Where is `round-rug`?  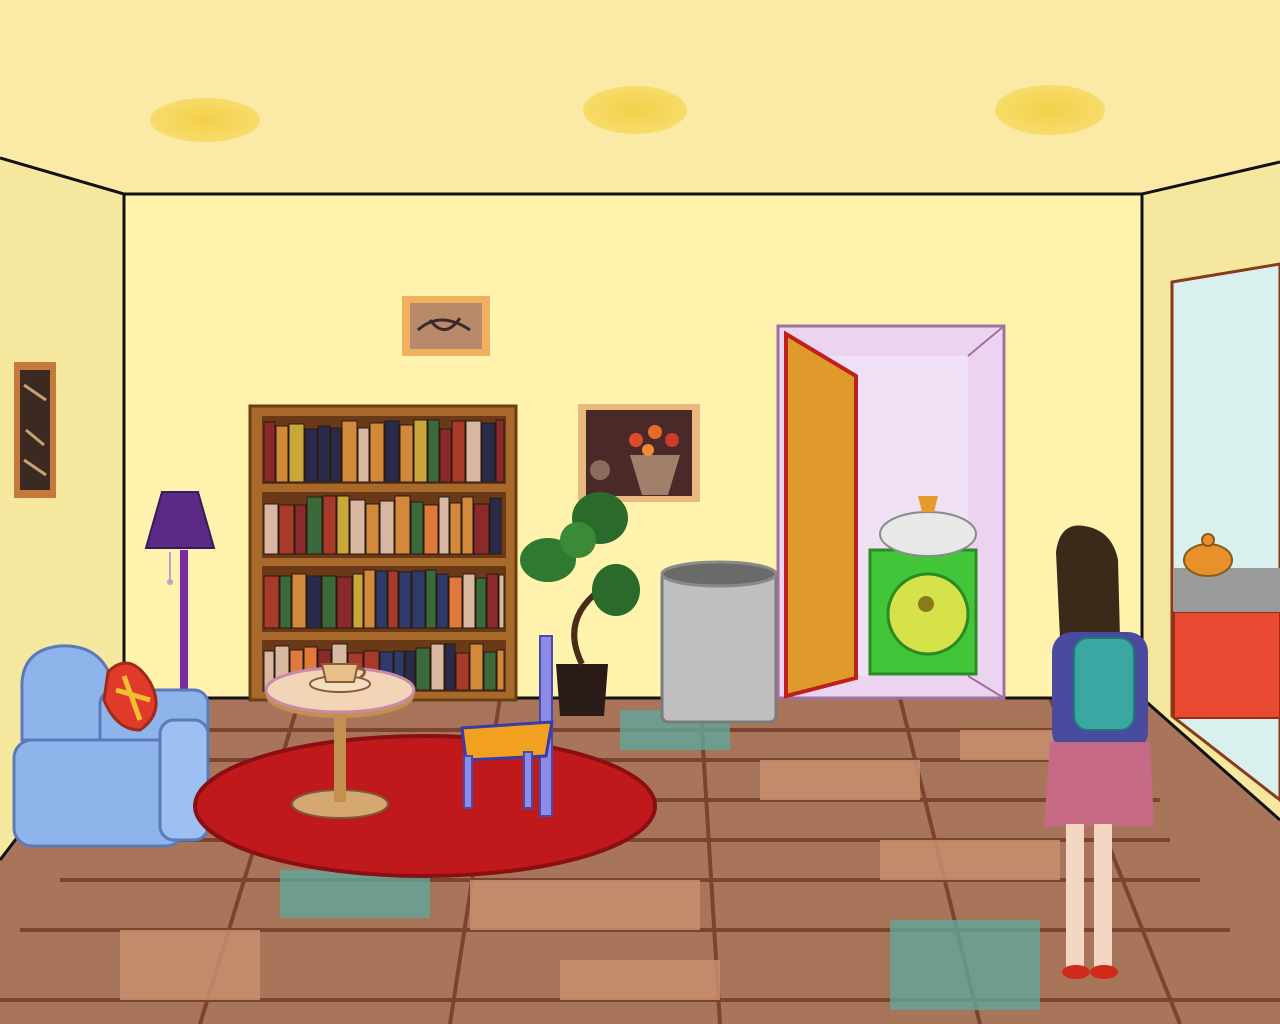
round-rug is located at coordinates (425, 806).